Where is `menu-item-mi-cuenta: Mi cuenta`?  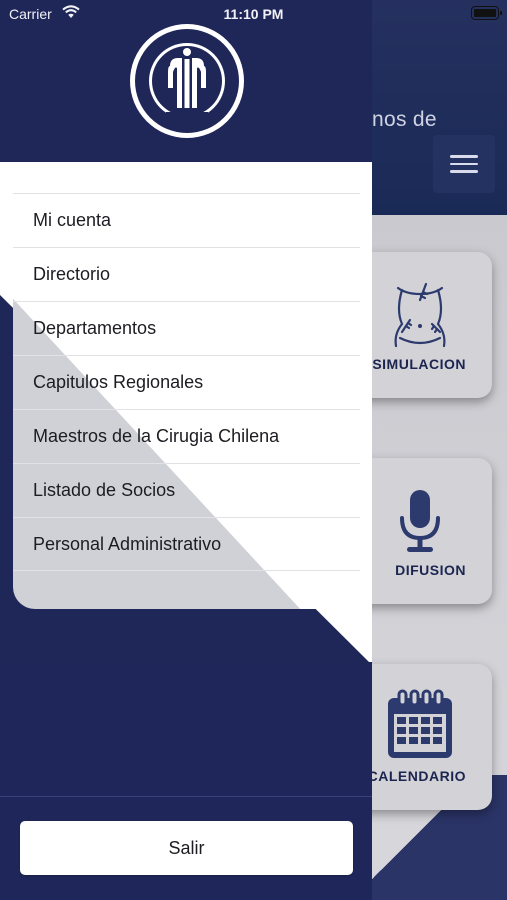
menu-item-mi-cuenta: Mi cuenta is located at coordinates (186, 220).